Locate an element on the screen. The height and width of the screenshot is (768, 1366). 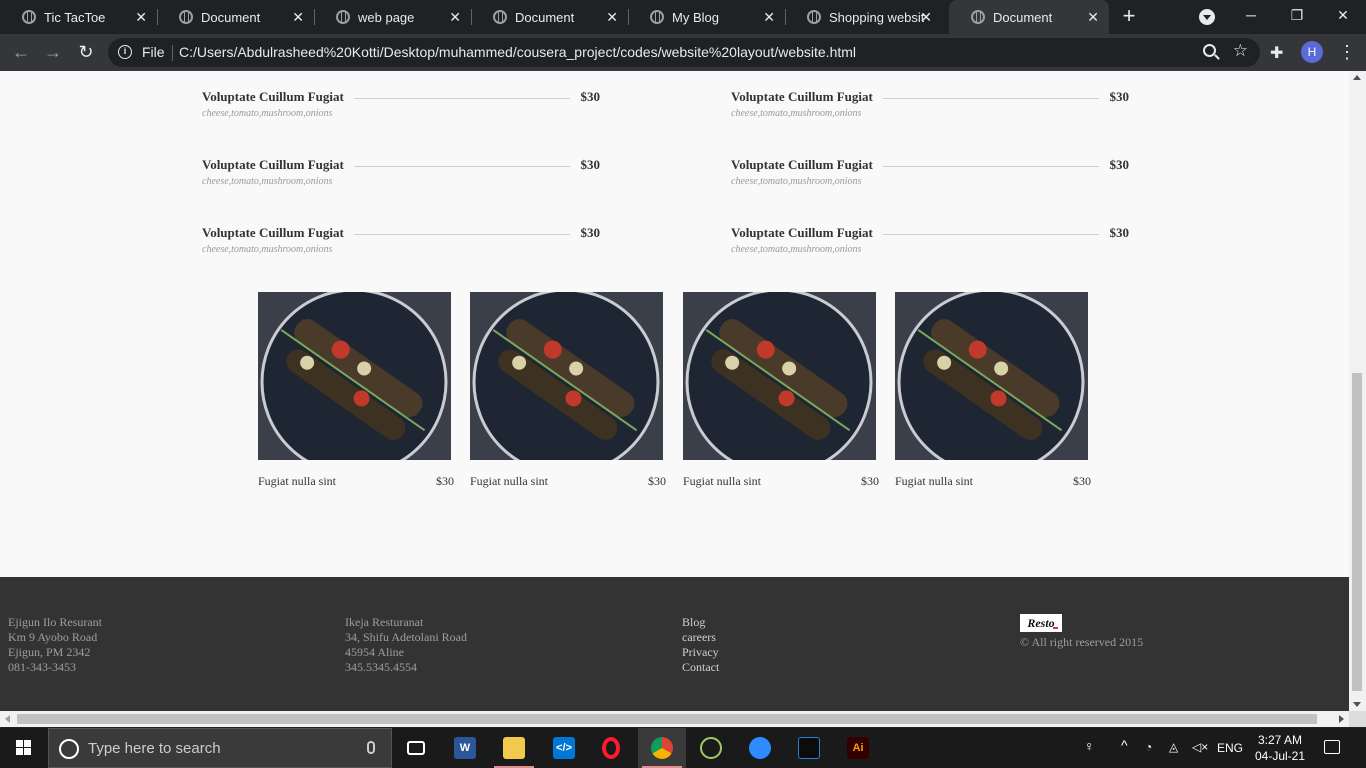
footer-line: Km 9 Ayobo Road is located at coordinates (53, 637).